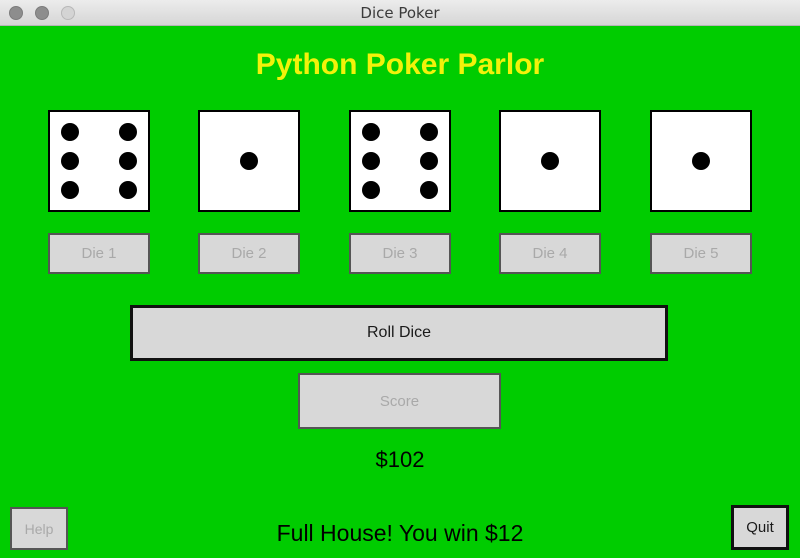 Image resolution: width=800 pixels, height=558 pixels. Describe the element at coordinates (99, 161) in the screenshot. I see `die-1-face` at that location.